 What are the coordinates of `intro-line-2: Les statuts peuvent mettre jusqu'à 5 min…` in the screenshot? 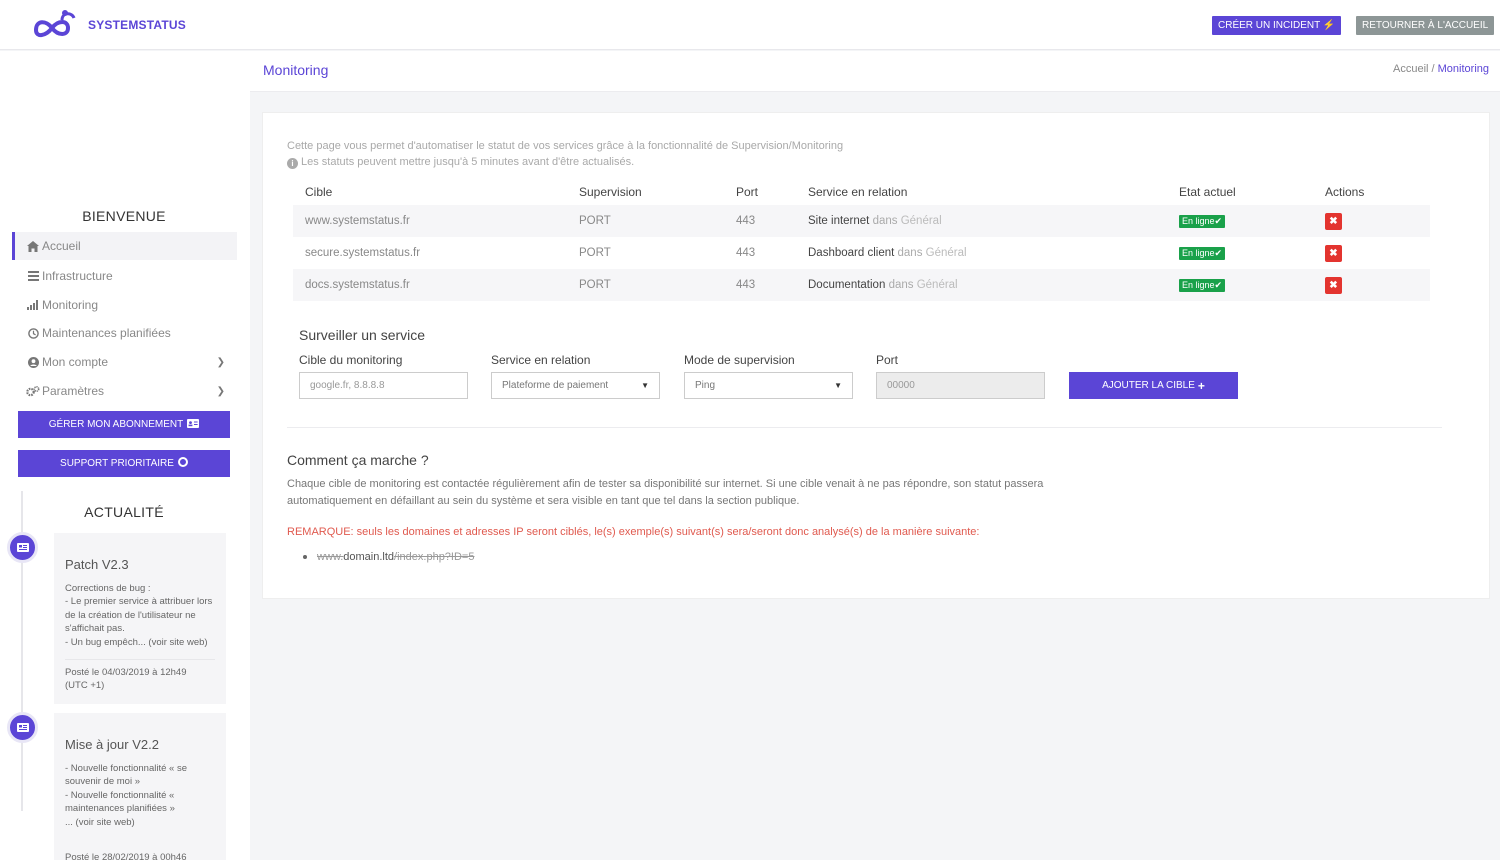 It's located at (468, 162).